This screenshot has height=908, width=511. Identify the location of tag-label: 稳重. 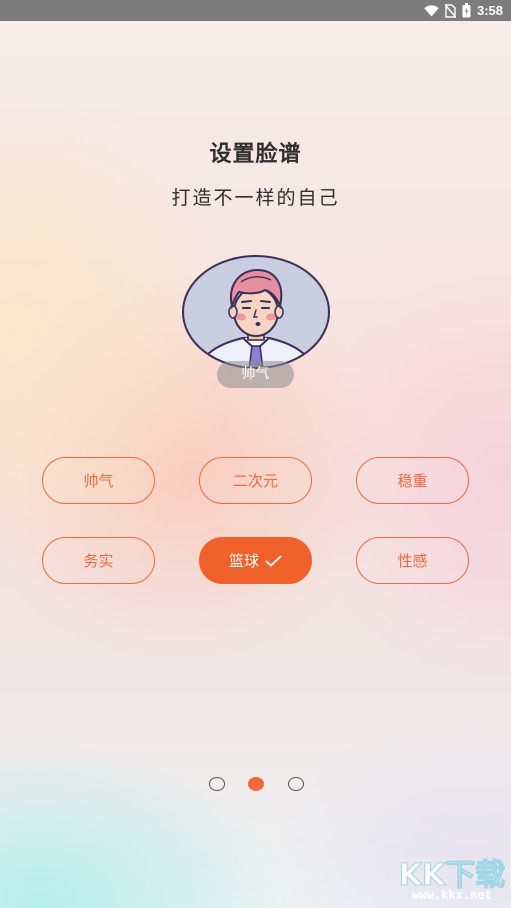
(412, 481).